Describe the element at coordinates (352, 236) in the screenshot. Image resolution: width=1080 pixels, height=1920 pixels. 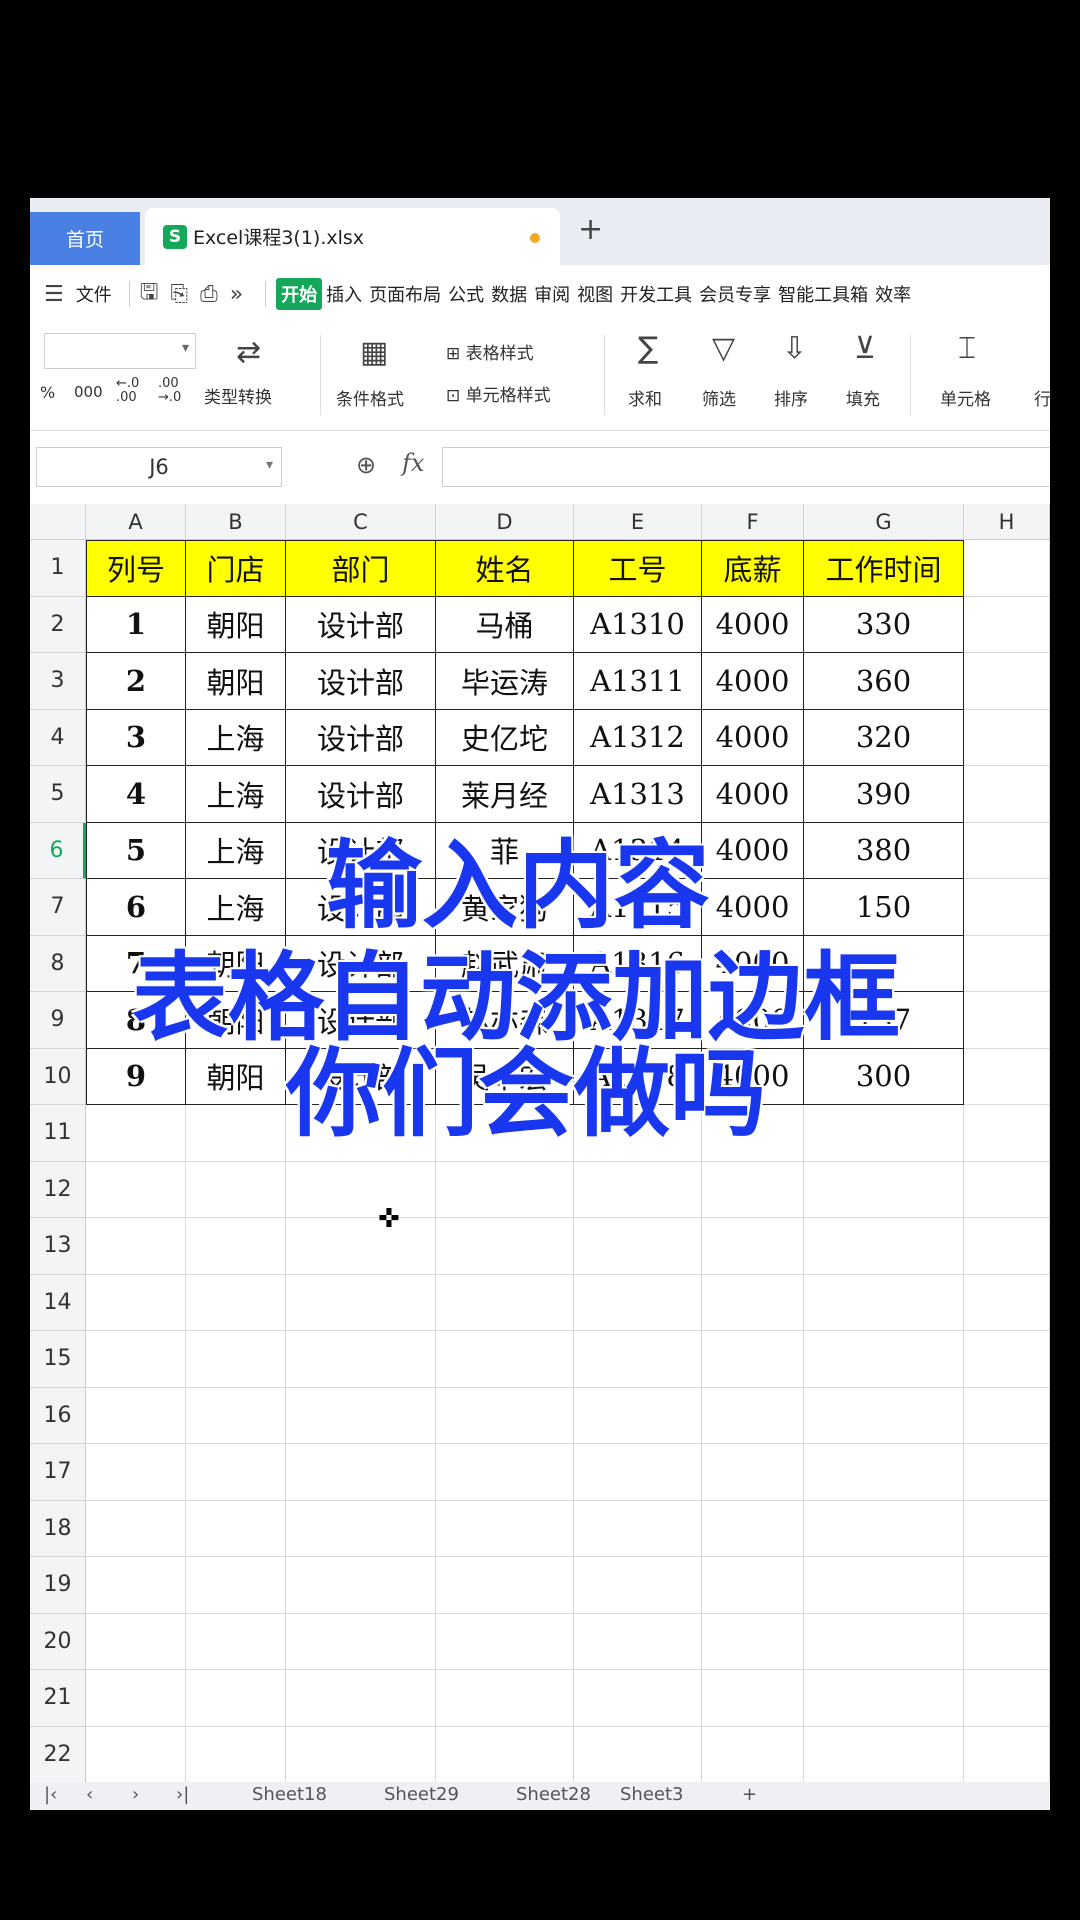
I see `tab-file: S Excel课程3(1).xlsx` at that location.